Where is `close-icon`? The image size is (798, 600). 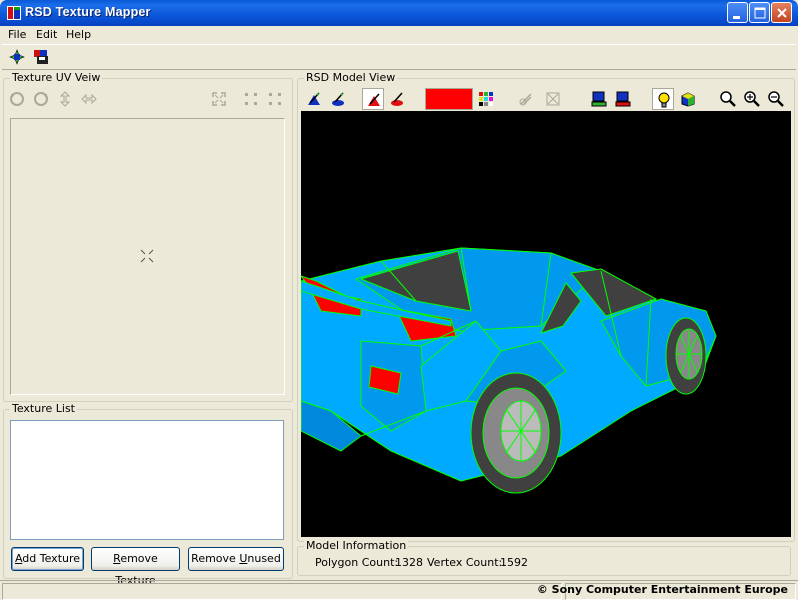
close-icon is located at coordinates (782, 13).